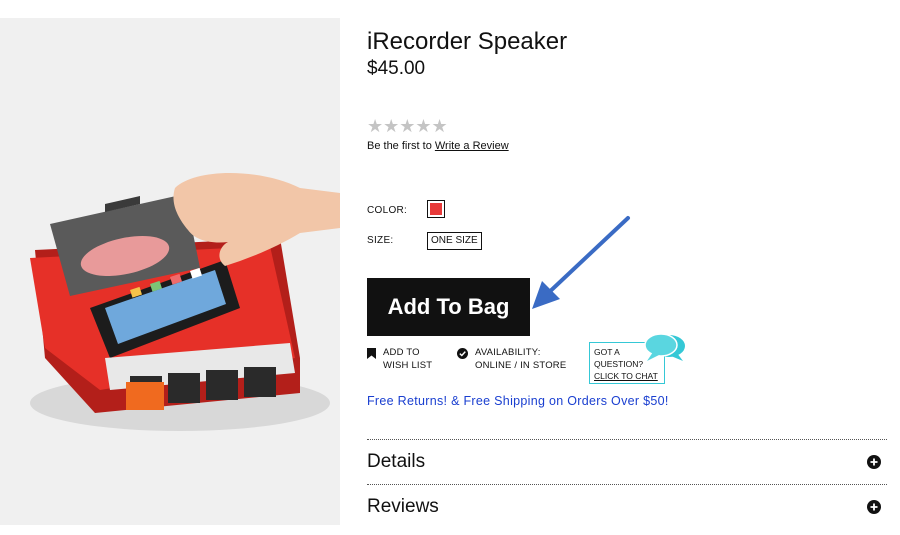 The image size is (900, 535). I want to click on size-option: ONE SIZE, so click(454, 241).